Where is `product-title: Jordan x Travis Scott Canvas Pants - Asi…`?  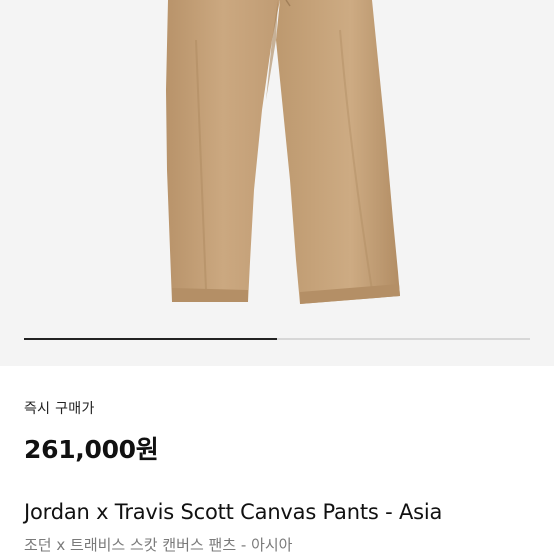 product-title: Jordan x Travis Scott Canvas Pants - Asi… is located at coordinates (233, 512).